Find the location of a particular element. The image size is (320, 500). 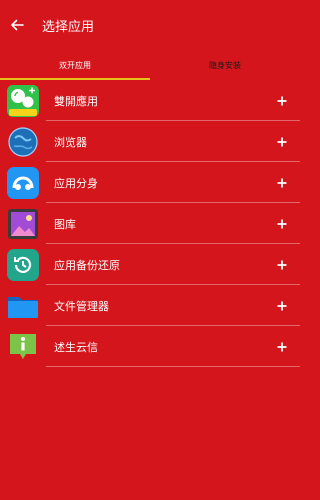

app-label: 应用分身 is located at coordinates (76, 183).